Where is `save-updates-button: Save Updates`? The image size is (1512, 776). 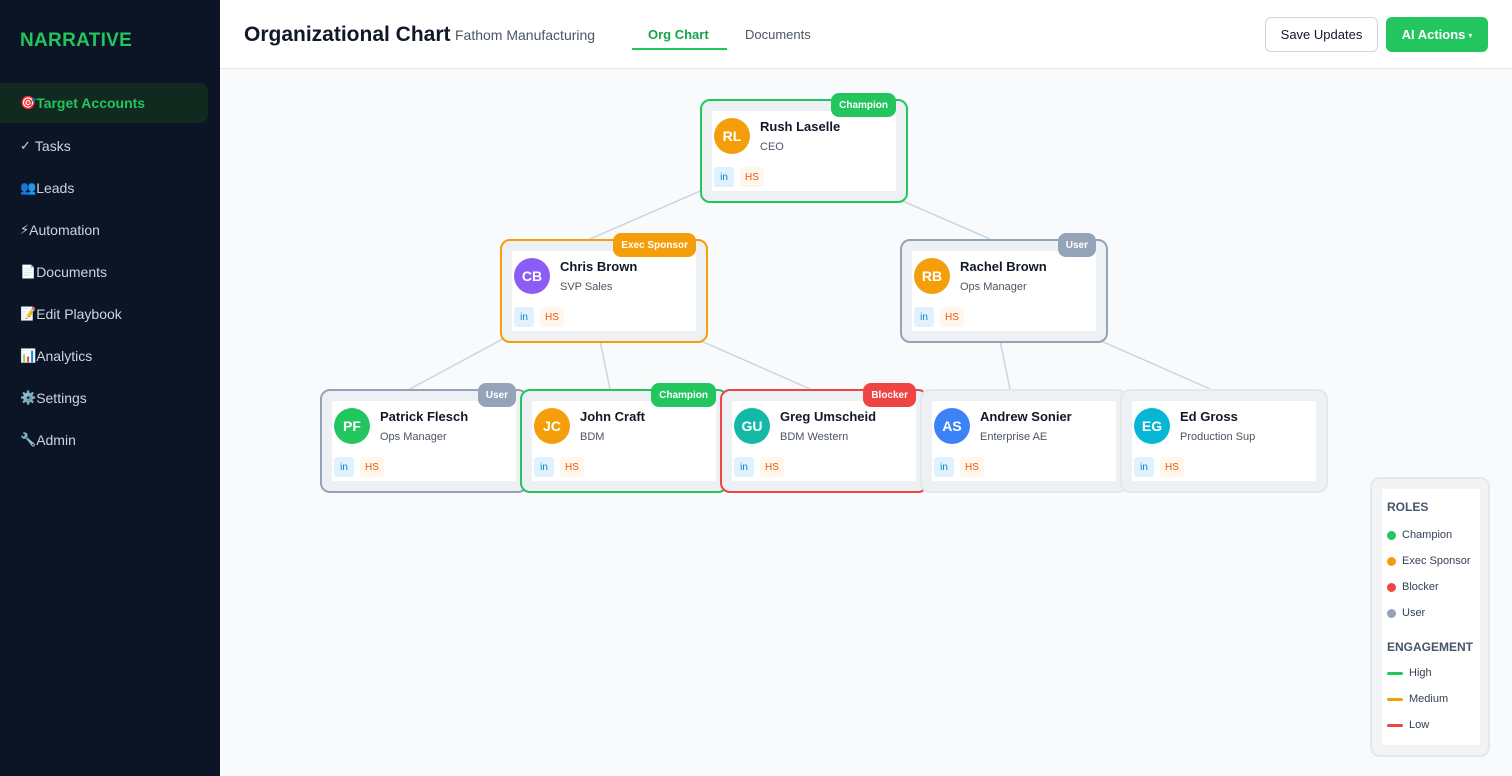
save-updates-button: Save Updates is located at coordinates (1321, 34).